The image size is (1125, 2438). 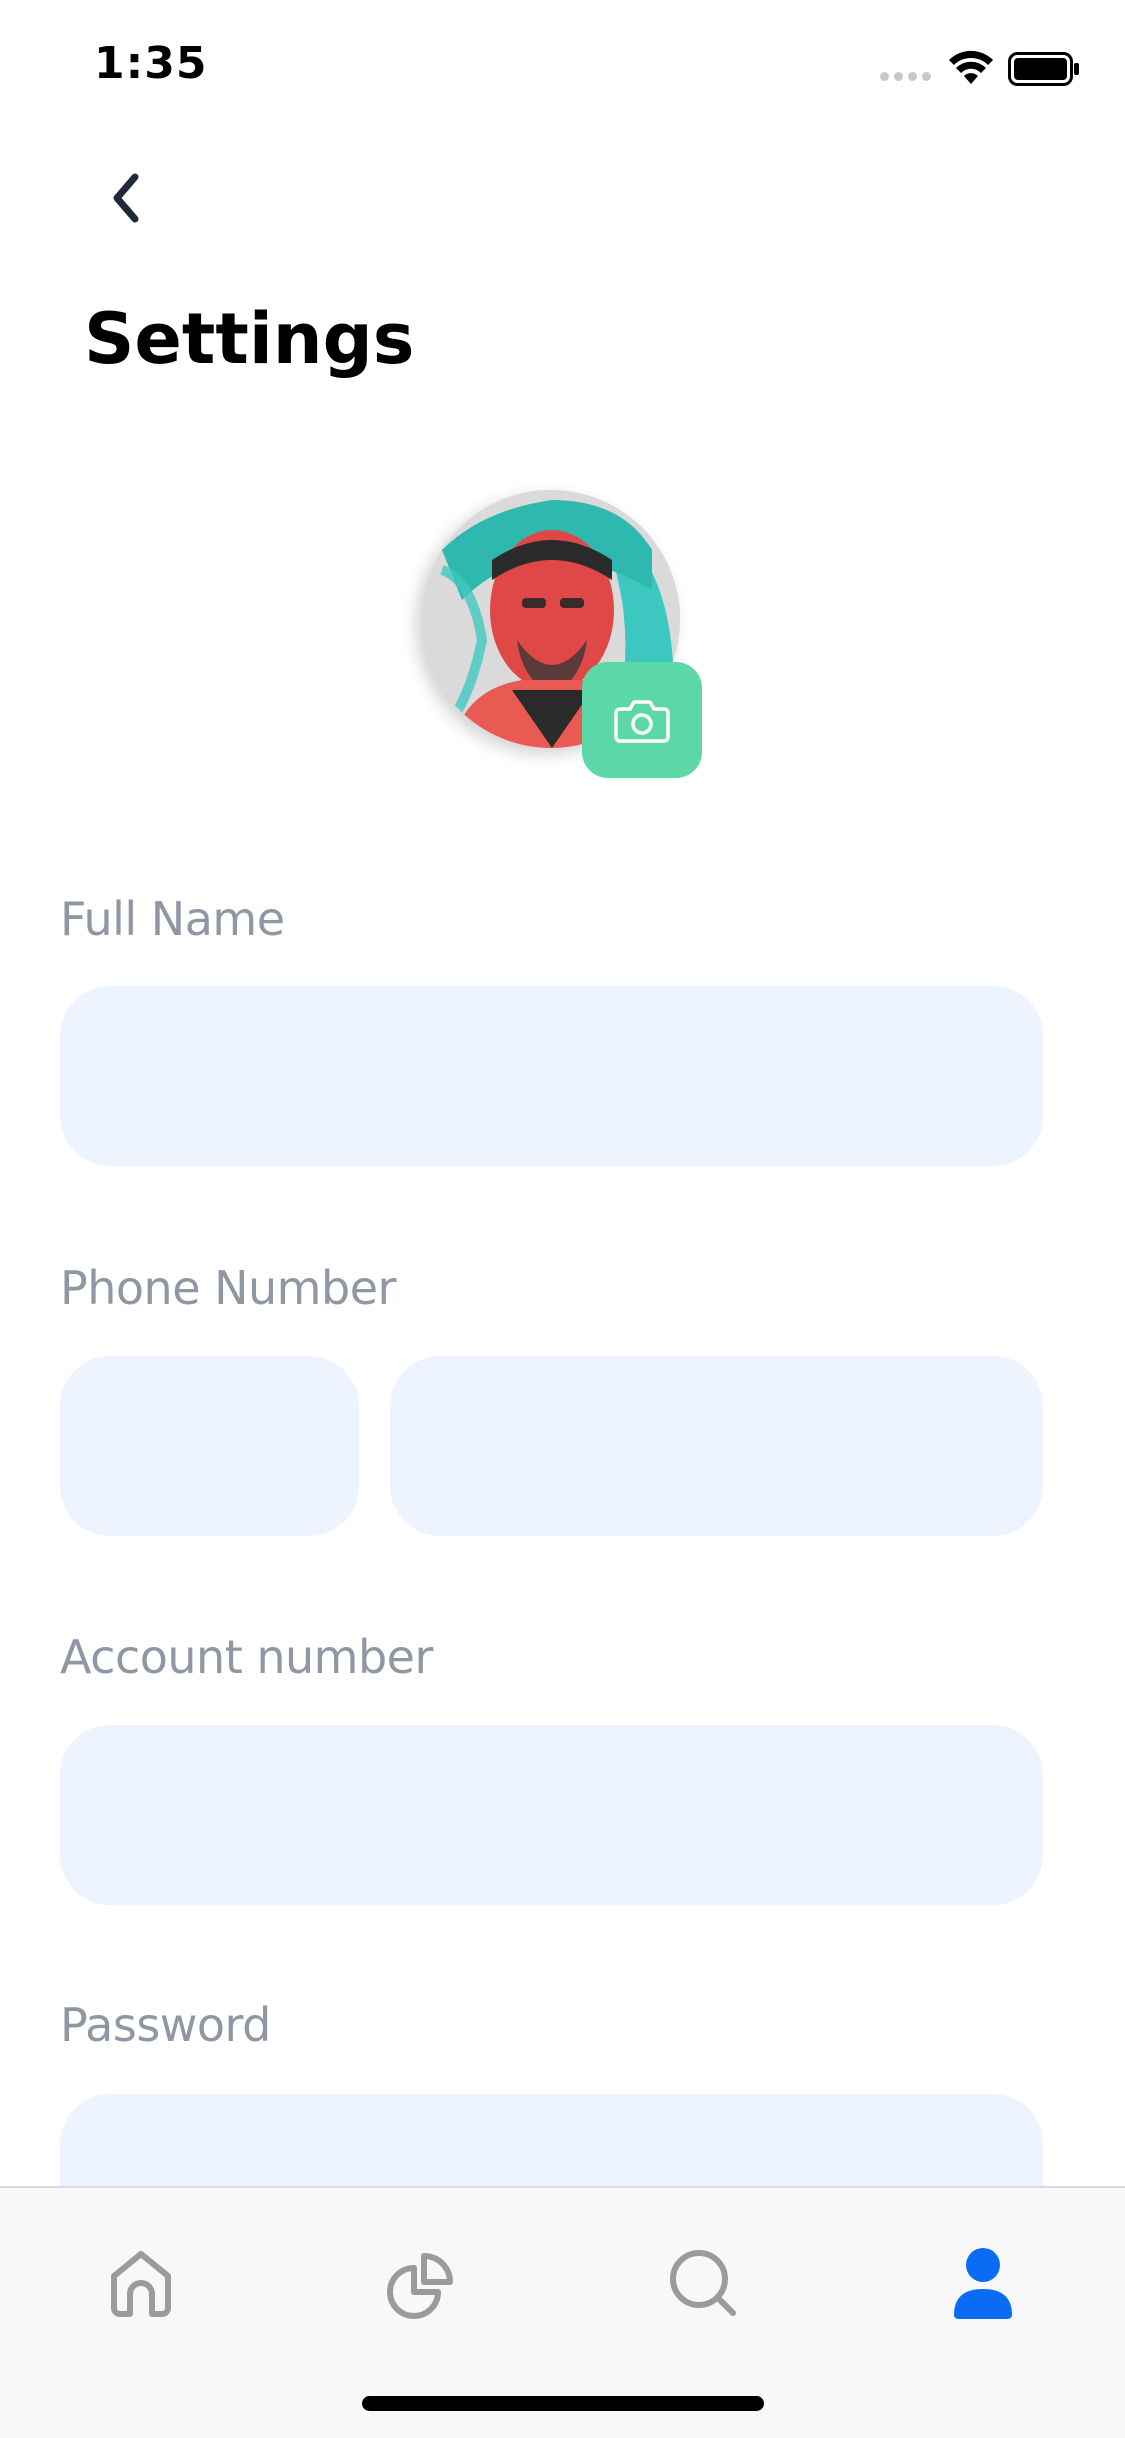 I want to click on chevron-left-icon, so click(x=126, y=198).